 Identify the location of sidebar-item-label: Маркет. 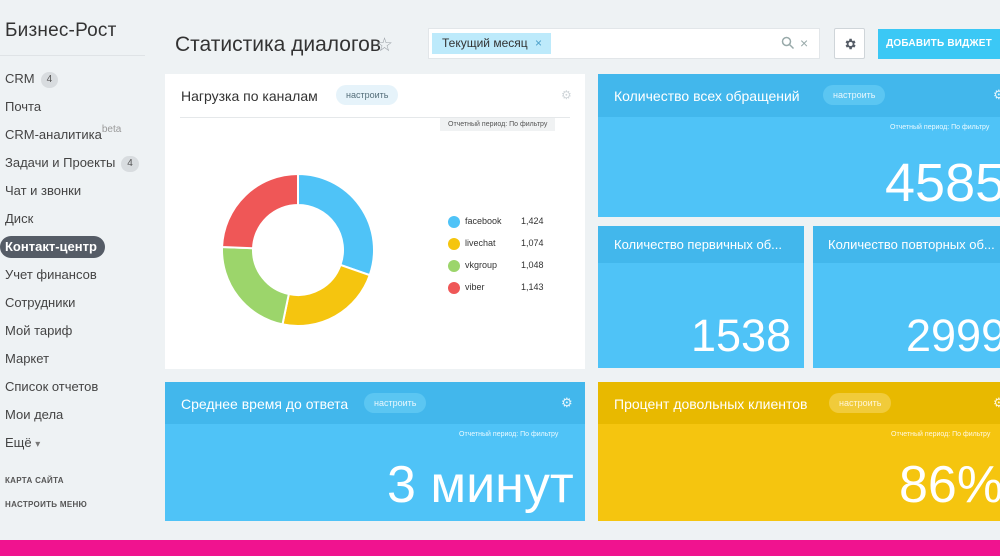
(27, 358).